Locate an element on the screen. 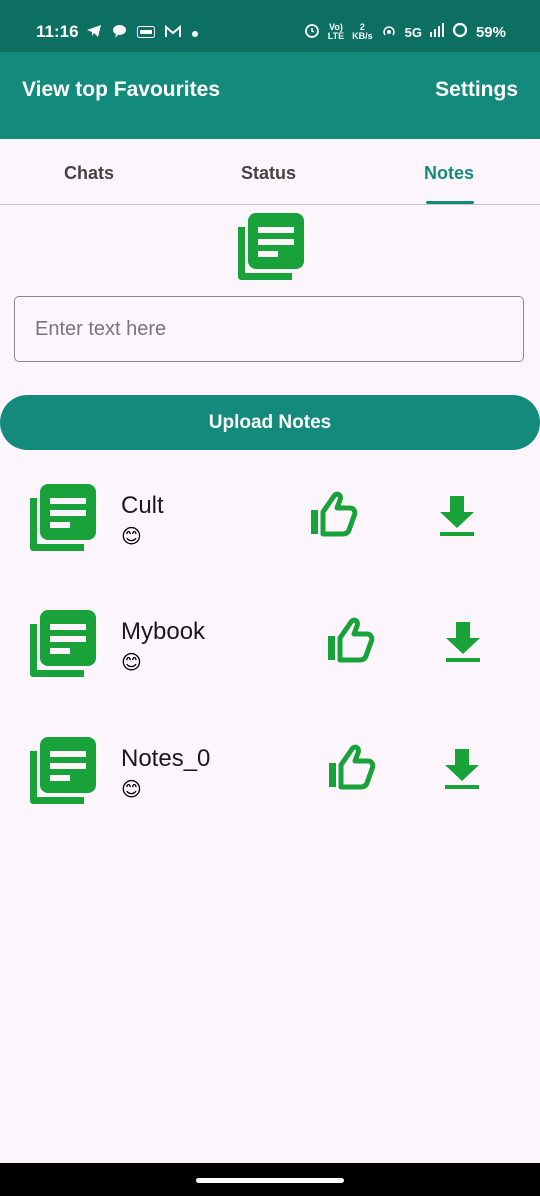 This screenshot has width=540, height=1196. note-title: Notes_0 is located at coordinates (166, 758).